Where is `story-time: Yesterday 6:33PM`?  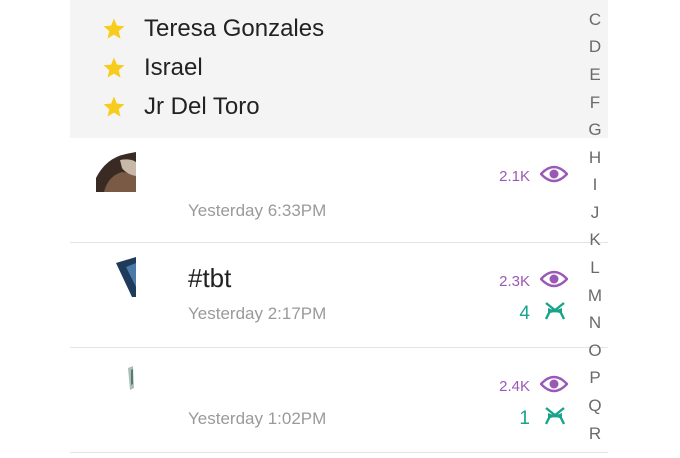
story-time: Yesterday 6:33PM is located at coordinates (257, 210).